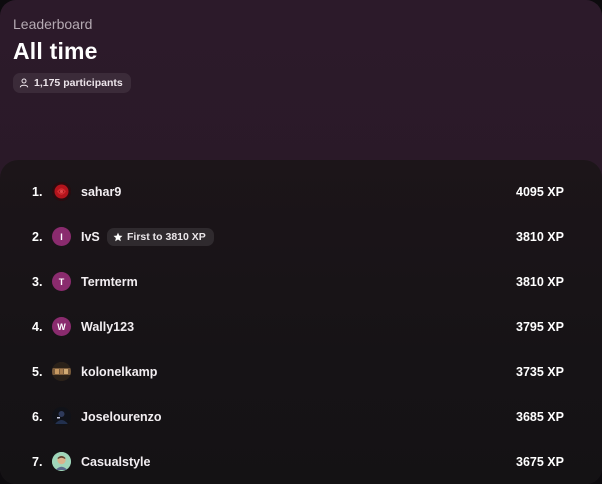 This screenshot has width=602, height=484. I want to click on leaderboard-row: 7. Casualstyle 3675 XP, so click(301, 461).